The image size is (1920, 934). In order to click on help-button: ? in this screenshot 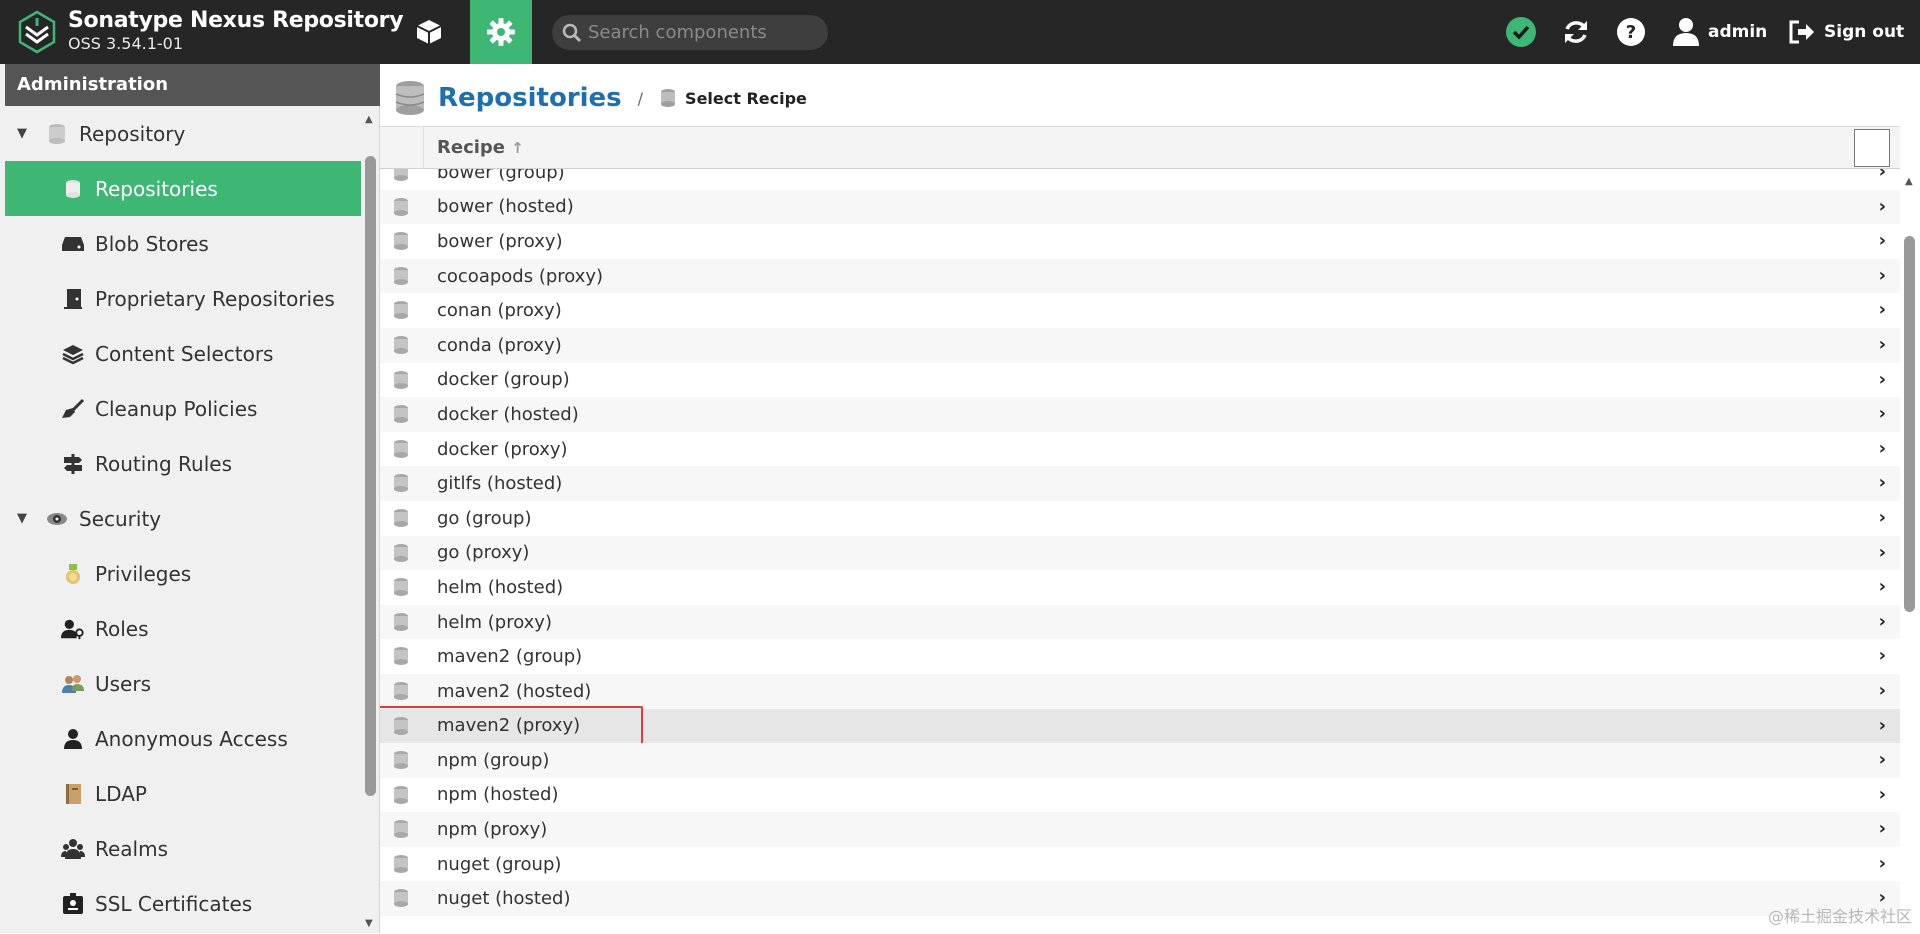, I will do `click(1631, 32)`.